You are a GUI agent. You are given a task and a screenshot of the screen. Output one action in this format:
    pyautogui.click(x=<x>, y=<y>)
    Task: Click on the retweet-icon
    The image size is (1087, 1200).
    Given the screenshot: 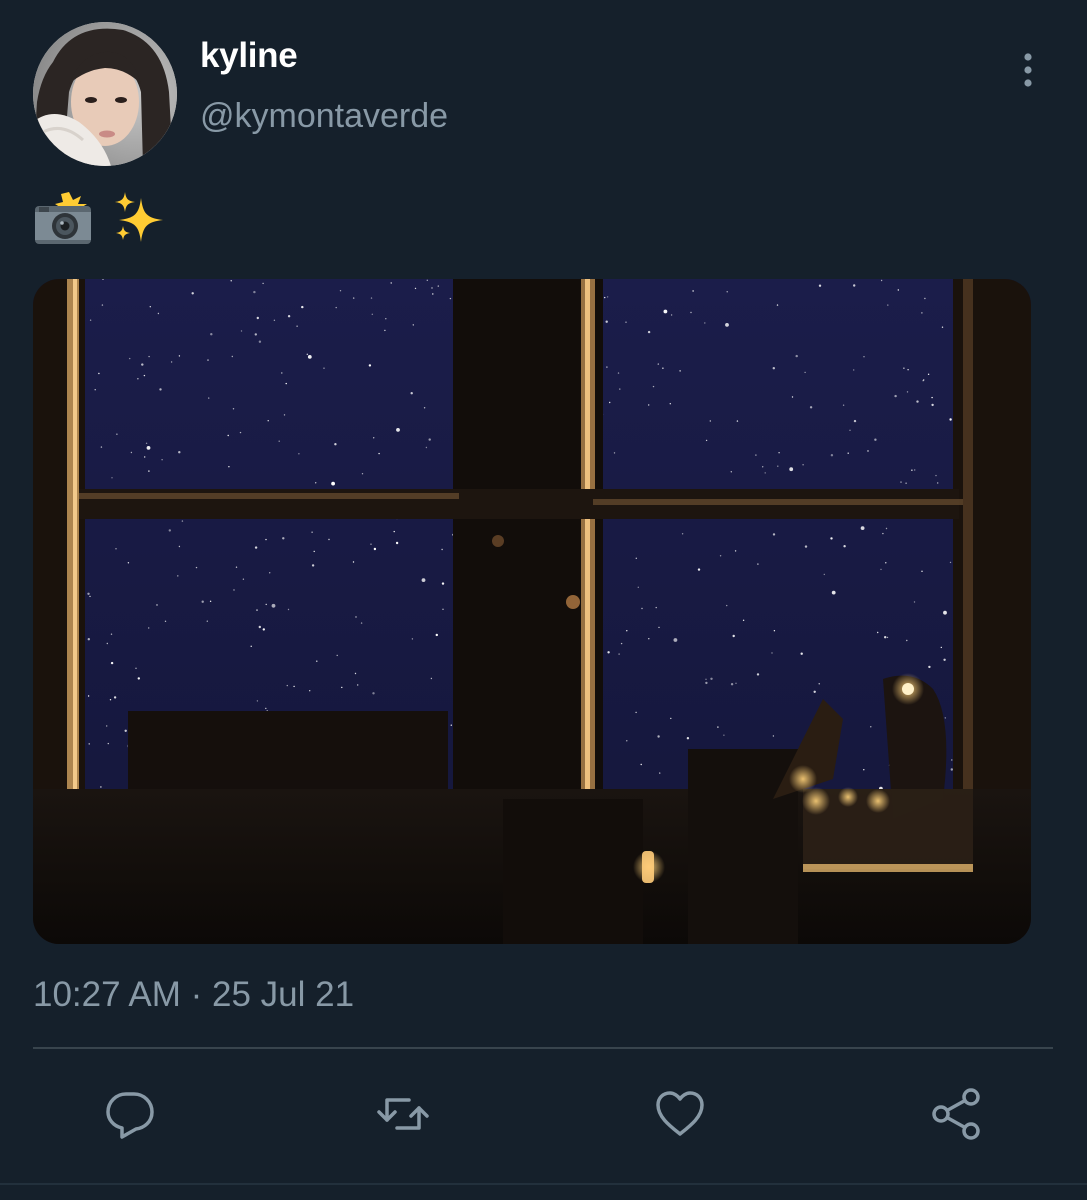 What is the action you would take?
    pyautogui.click(x=403, y=1114)
    